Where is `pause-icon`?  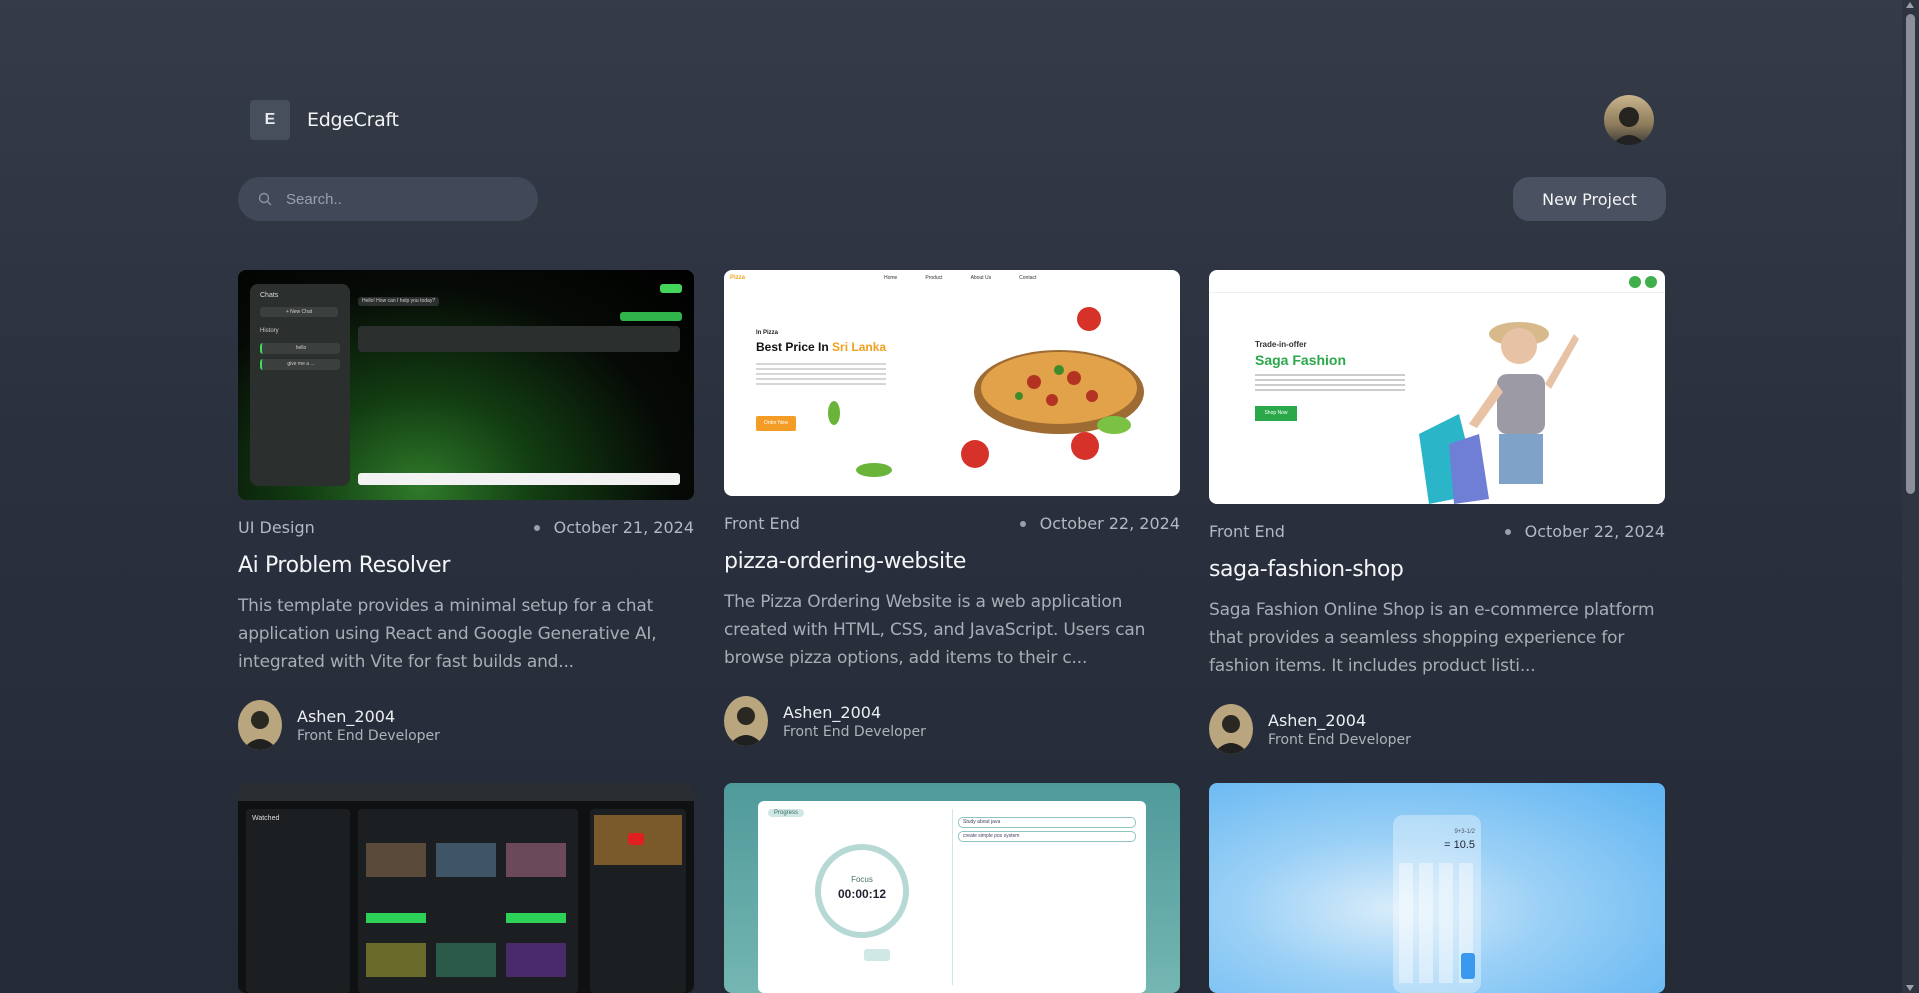 pause-icon is located at coordinates (881, 955).